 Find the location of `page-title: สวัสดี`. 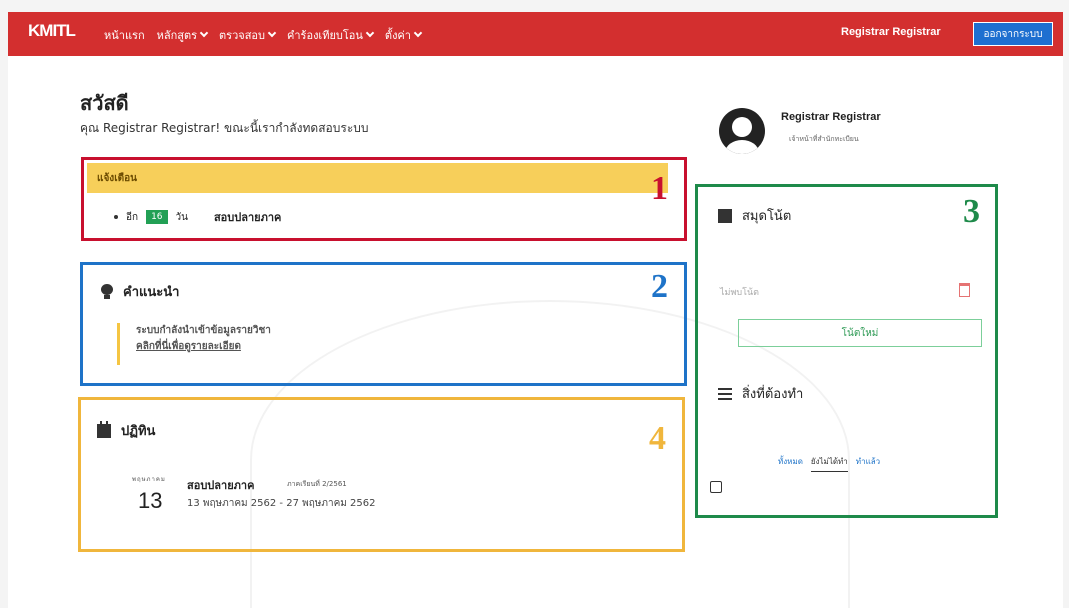

page-title: สวัสดี is located at coordinates (104, 103).